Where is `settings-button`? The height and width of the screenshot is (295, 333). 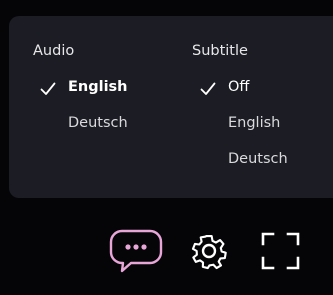
settings-button is located at coordinates (209, 251).